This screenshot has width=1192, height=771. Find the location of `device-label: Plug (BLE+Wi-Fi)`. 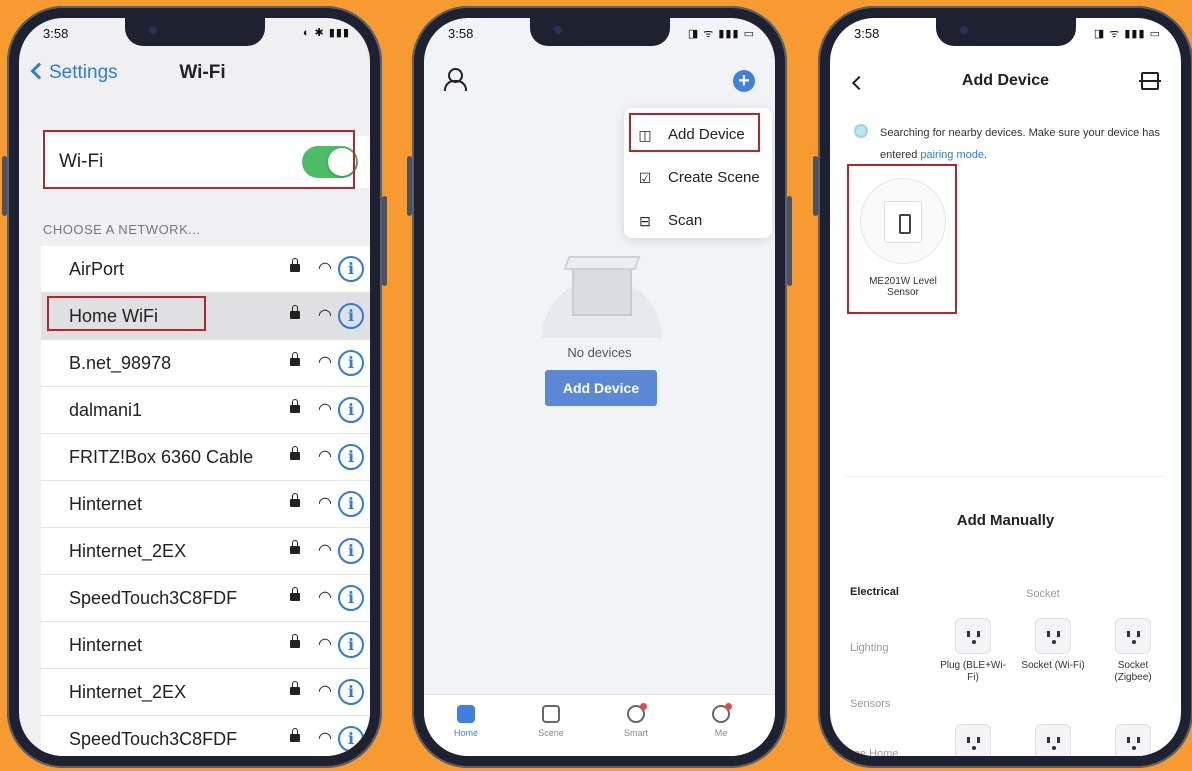

device-label: Plug (BLE+Wi-Fi) is located at coordinates (973, 671).